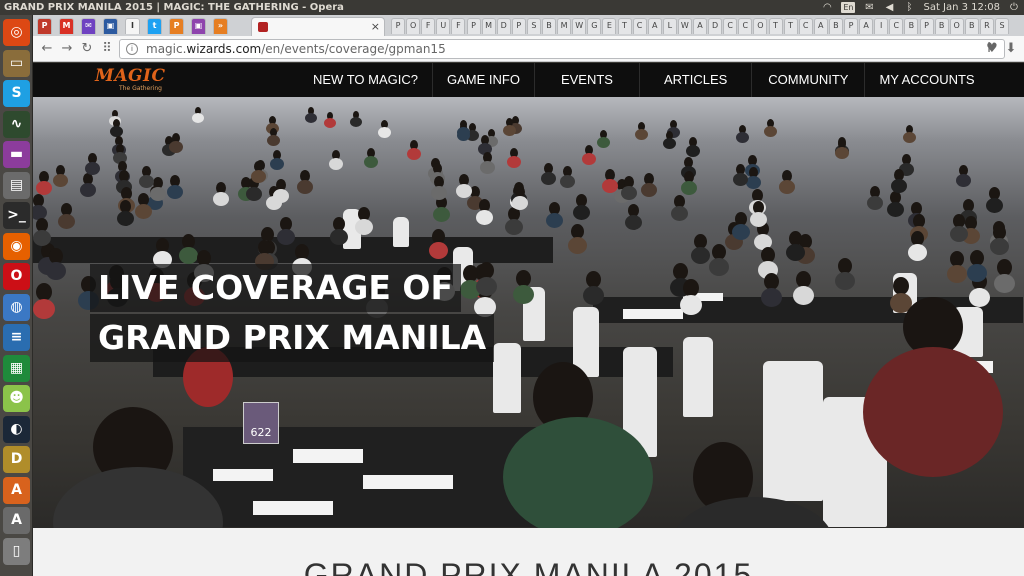  What do you see at coordinates (132, 49) in the screenshot?
I see `site-info-icon: i` at bounding box center [132, 49].